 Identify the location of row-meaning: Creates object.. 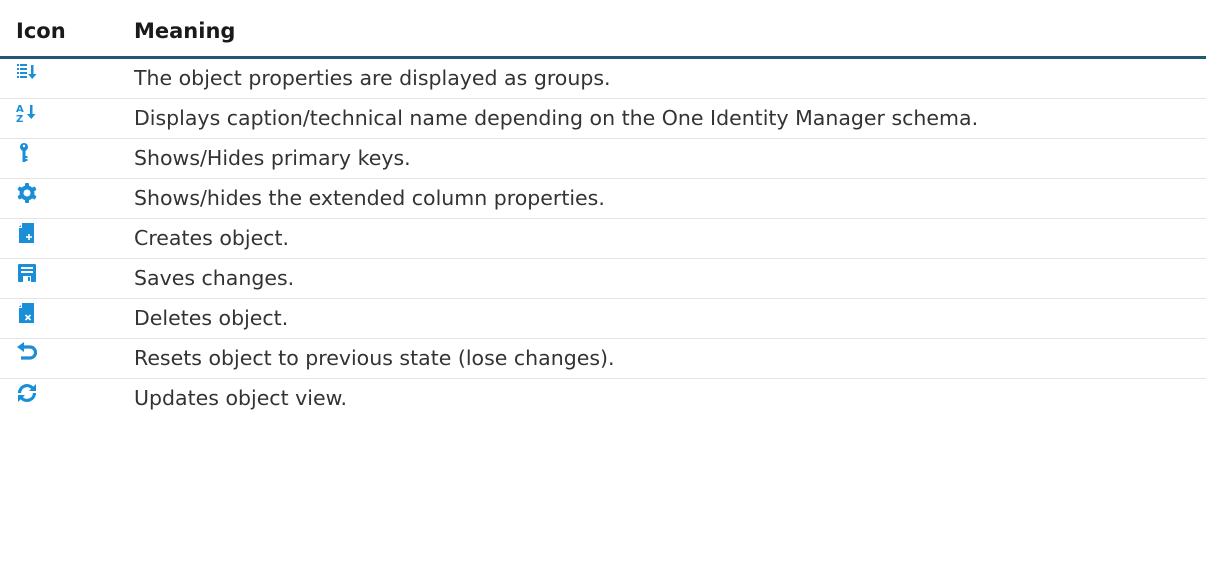
(668, 238).